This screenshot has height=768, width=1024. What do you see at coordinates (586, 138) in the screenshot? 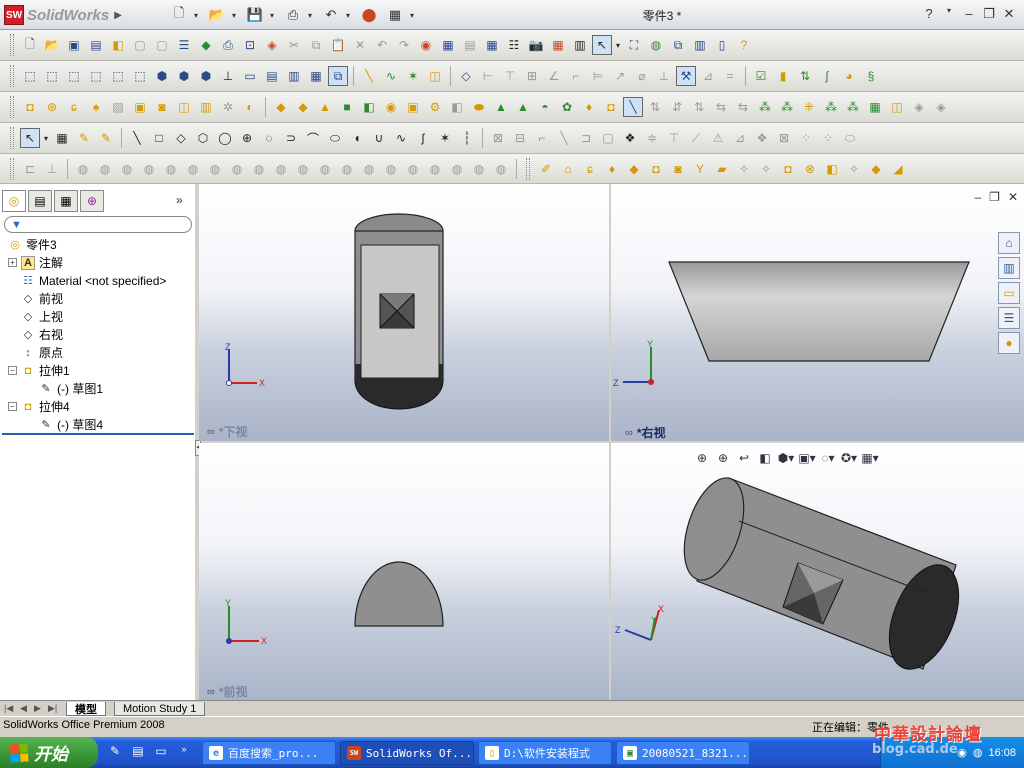
I see `offset-icon: ⊐` at bounding box center [586, 138].